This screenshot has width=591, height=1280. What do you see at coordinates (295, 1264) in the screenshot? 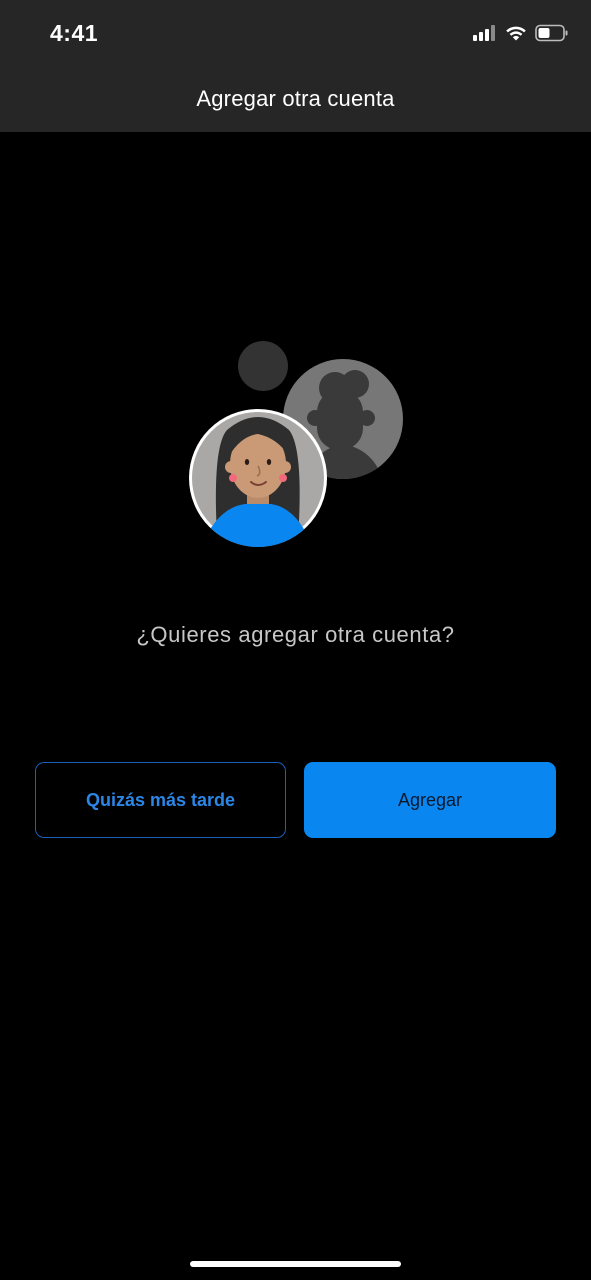
I see `home-indicator` at bounding box center [295, 1264].